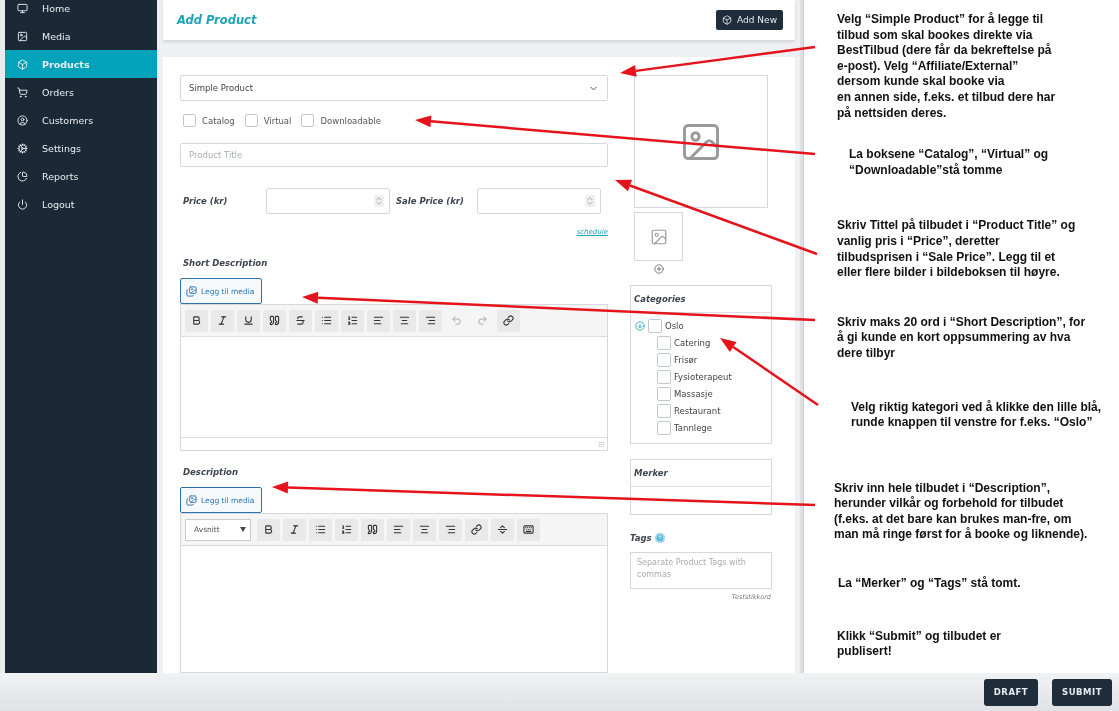 This screenshot has width=1119, height=711. Describe the element at coordinates (930, 584) in the screenshot. I see `instruction-text: La “Merker” og “Tags” stå tomt.` at that location.